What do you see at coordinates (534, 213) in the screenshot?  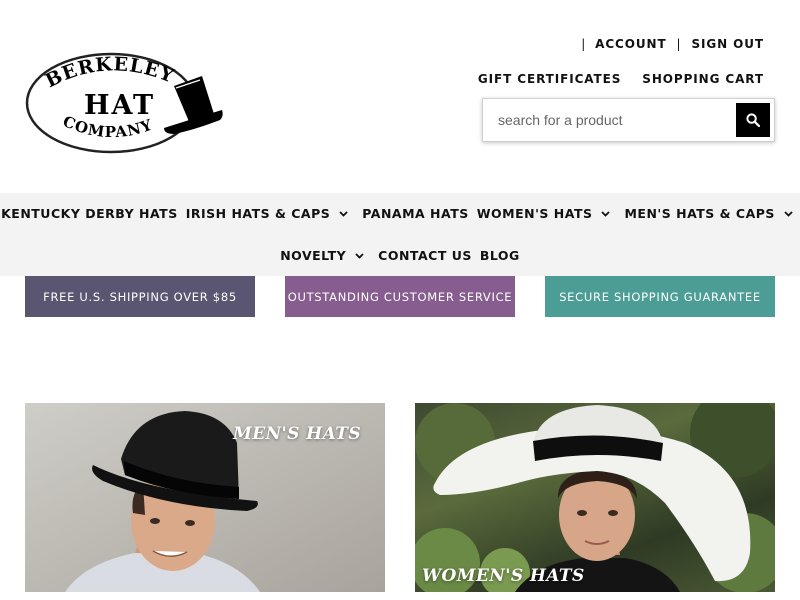 I see `nav-item-label: WOMEN'S HATS` at bounding box center [534, 213].